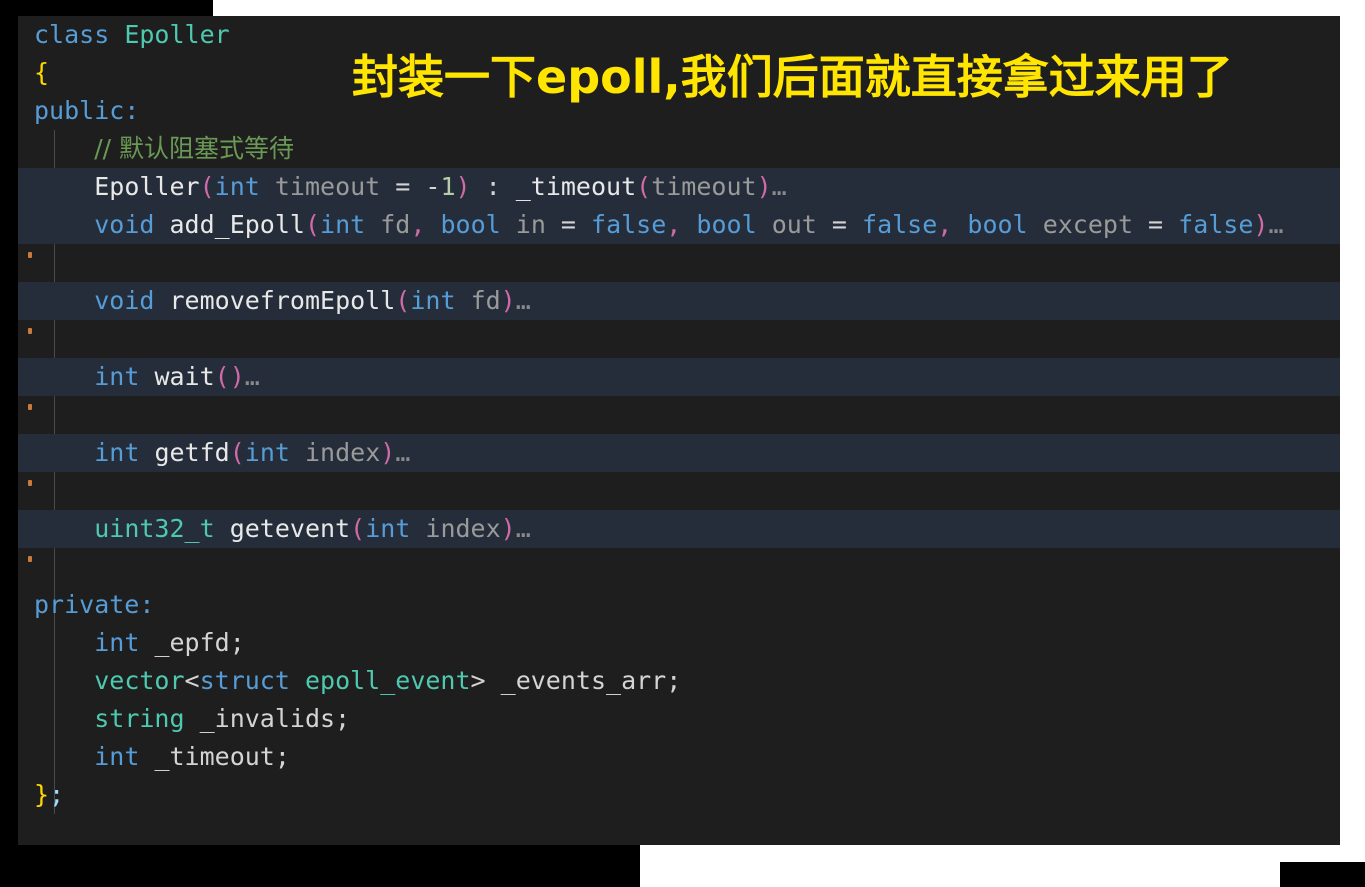  What do you see at coordinates (237, 224) in the screenshot?
I see `token-function: add_Epoll` at bounding box center [237, 224].